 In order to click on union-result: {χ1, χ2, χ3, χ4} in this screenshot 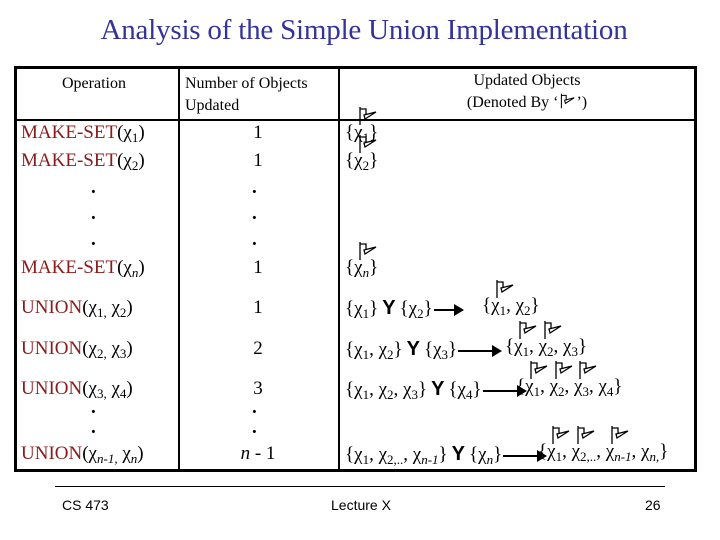, I will do `click(569, 380)`.